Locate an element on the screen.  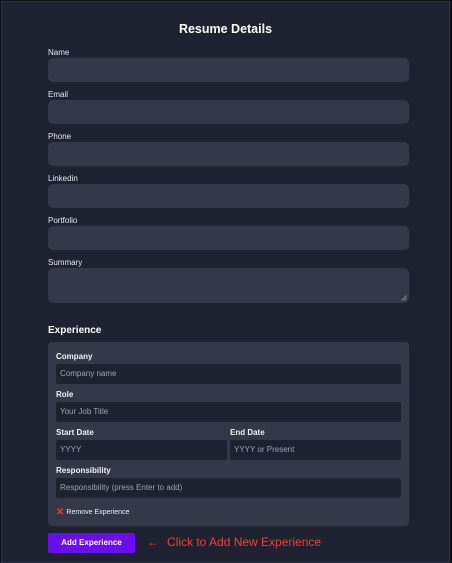
phone-field is located at coordinates (228, 154).